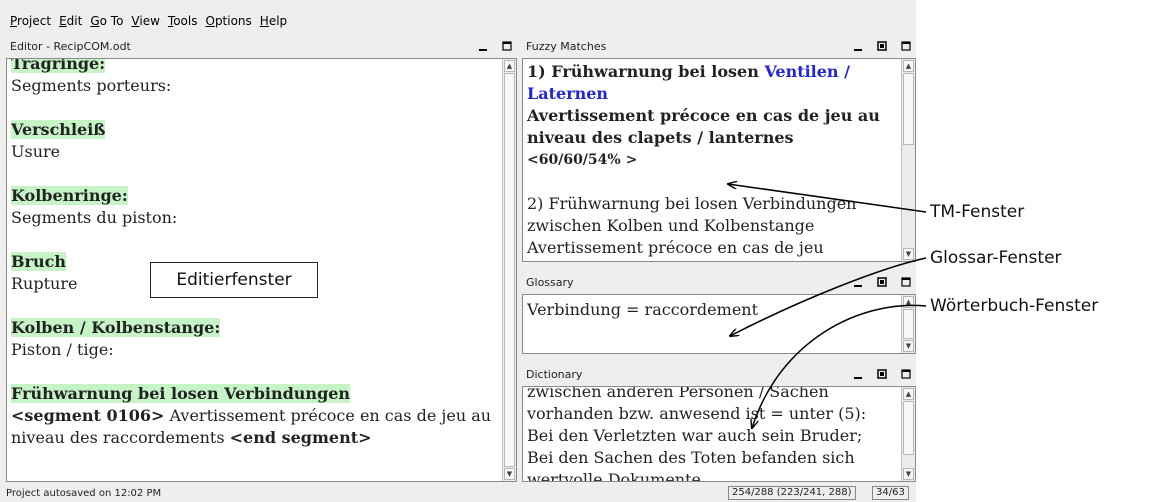 The width and height of the screenshot is (1151, 502). I want to click on dictionary-title-bar: Dictionary, so click(719, 374).